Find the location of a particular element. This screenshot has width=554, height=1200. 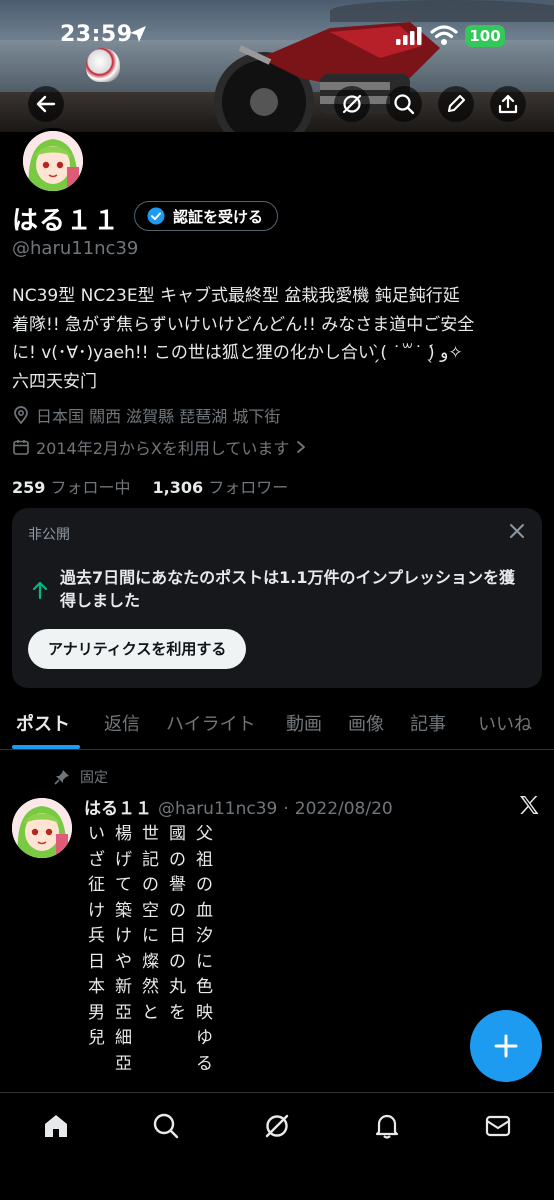

pinned-label: 固定 is located at coordinates (94, 778).